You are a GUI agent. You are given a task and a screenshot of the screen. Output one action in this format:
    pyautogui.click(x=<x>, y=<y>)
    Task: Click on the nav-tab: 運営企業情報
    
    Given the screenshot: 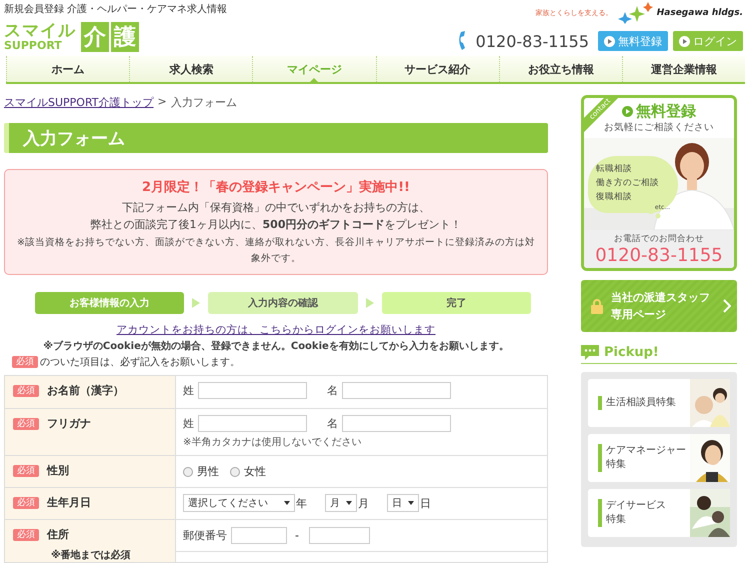 What is the action you would take?
    pyautogui.click(x=684, y=69)
    